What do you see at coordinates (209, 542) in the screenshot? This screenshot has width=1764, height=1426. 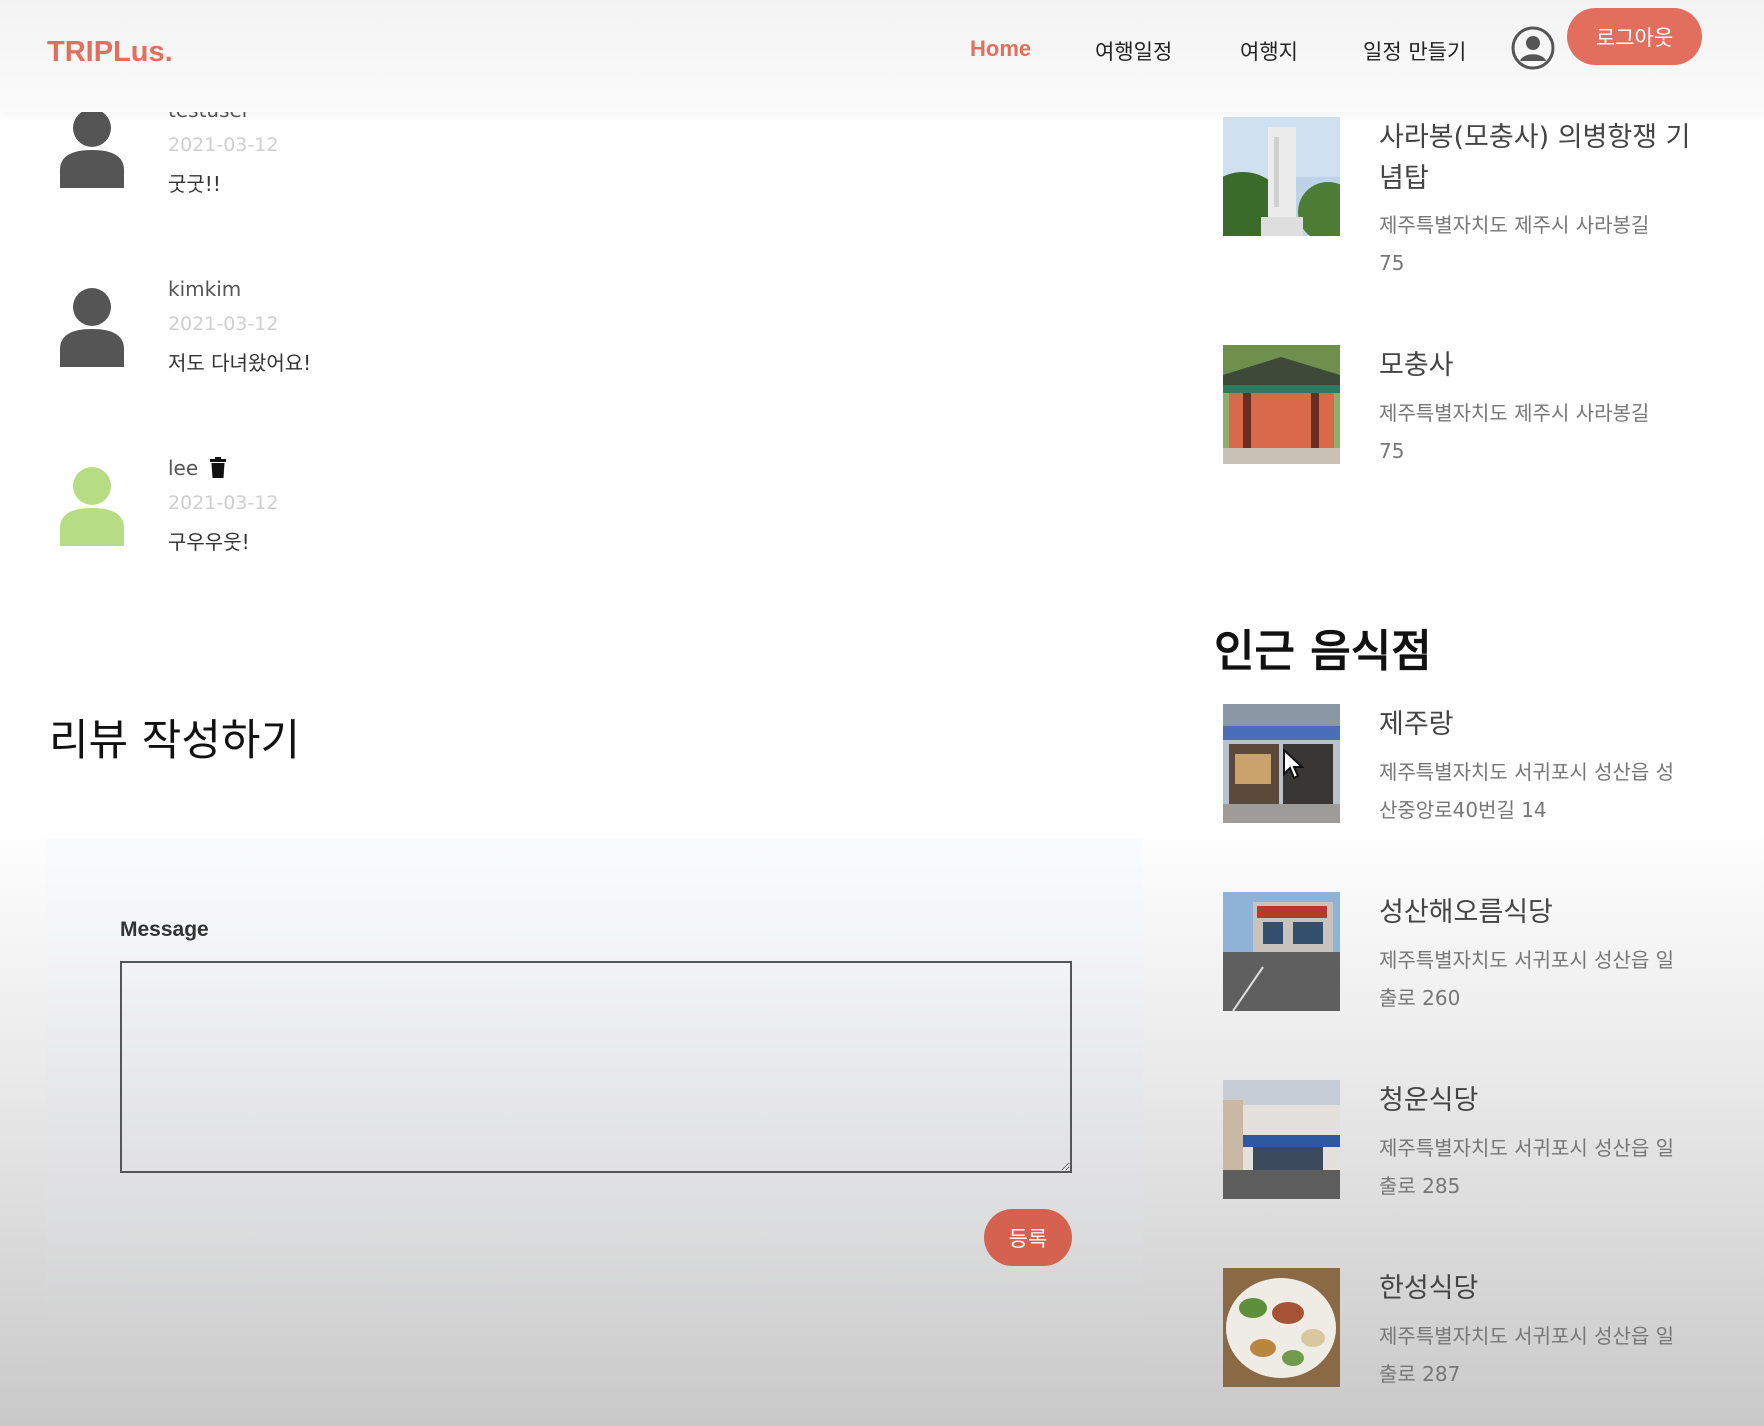 I see `comment-text: 구우우웃!` at bounding box center [209, 542].